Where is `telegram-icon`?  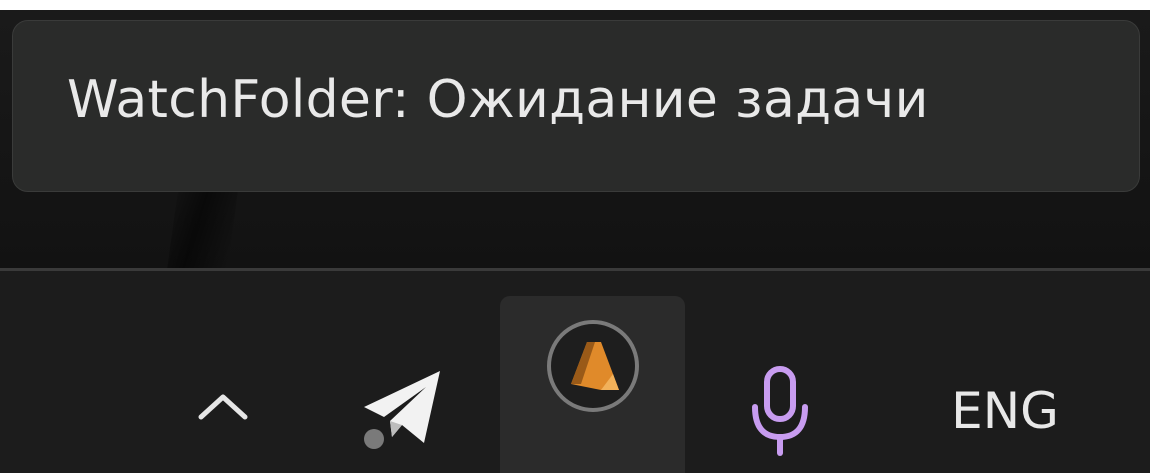 telegram-icon is located at coordinates (402, 410).